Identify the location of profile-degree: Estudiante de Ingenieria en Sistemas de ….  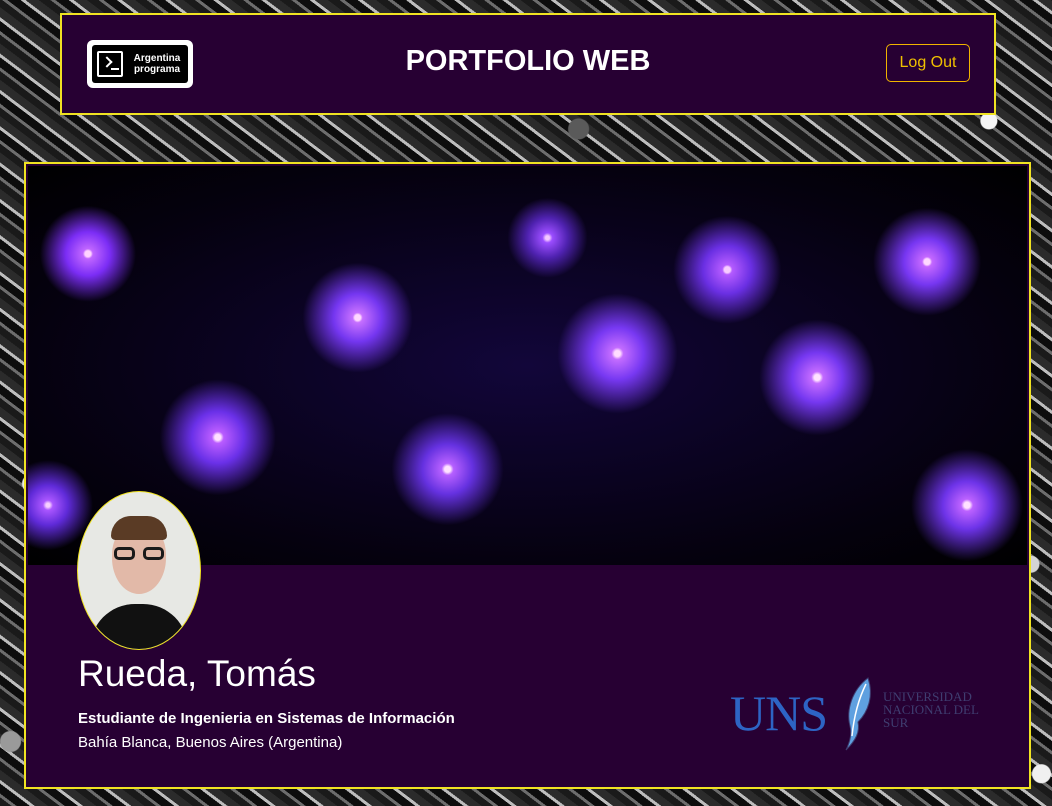
(266, 718).